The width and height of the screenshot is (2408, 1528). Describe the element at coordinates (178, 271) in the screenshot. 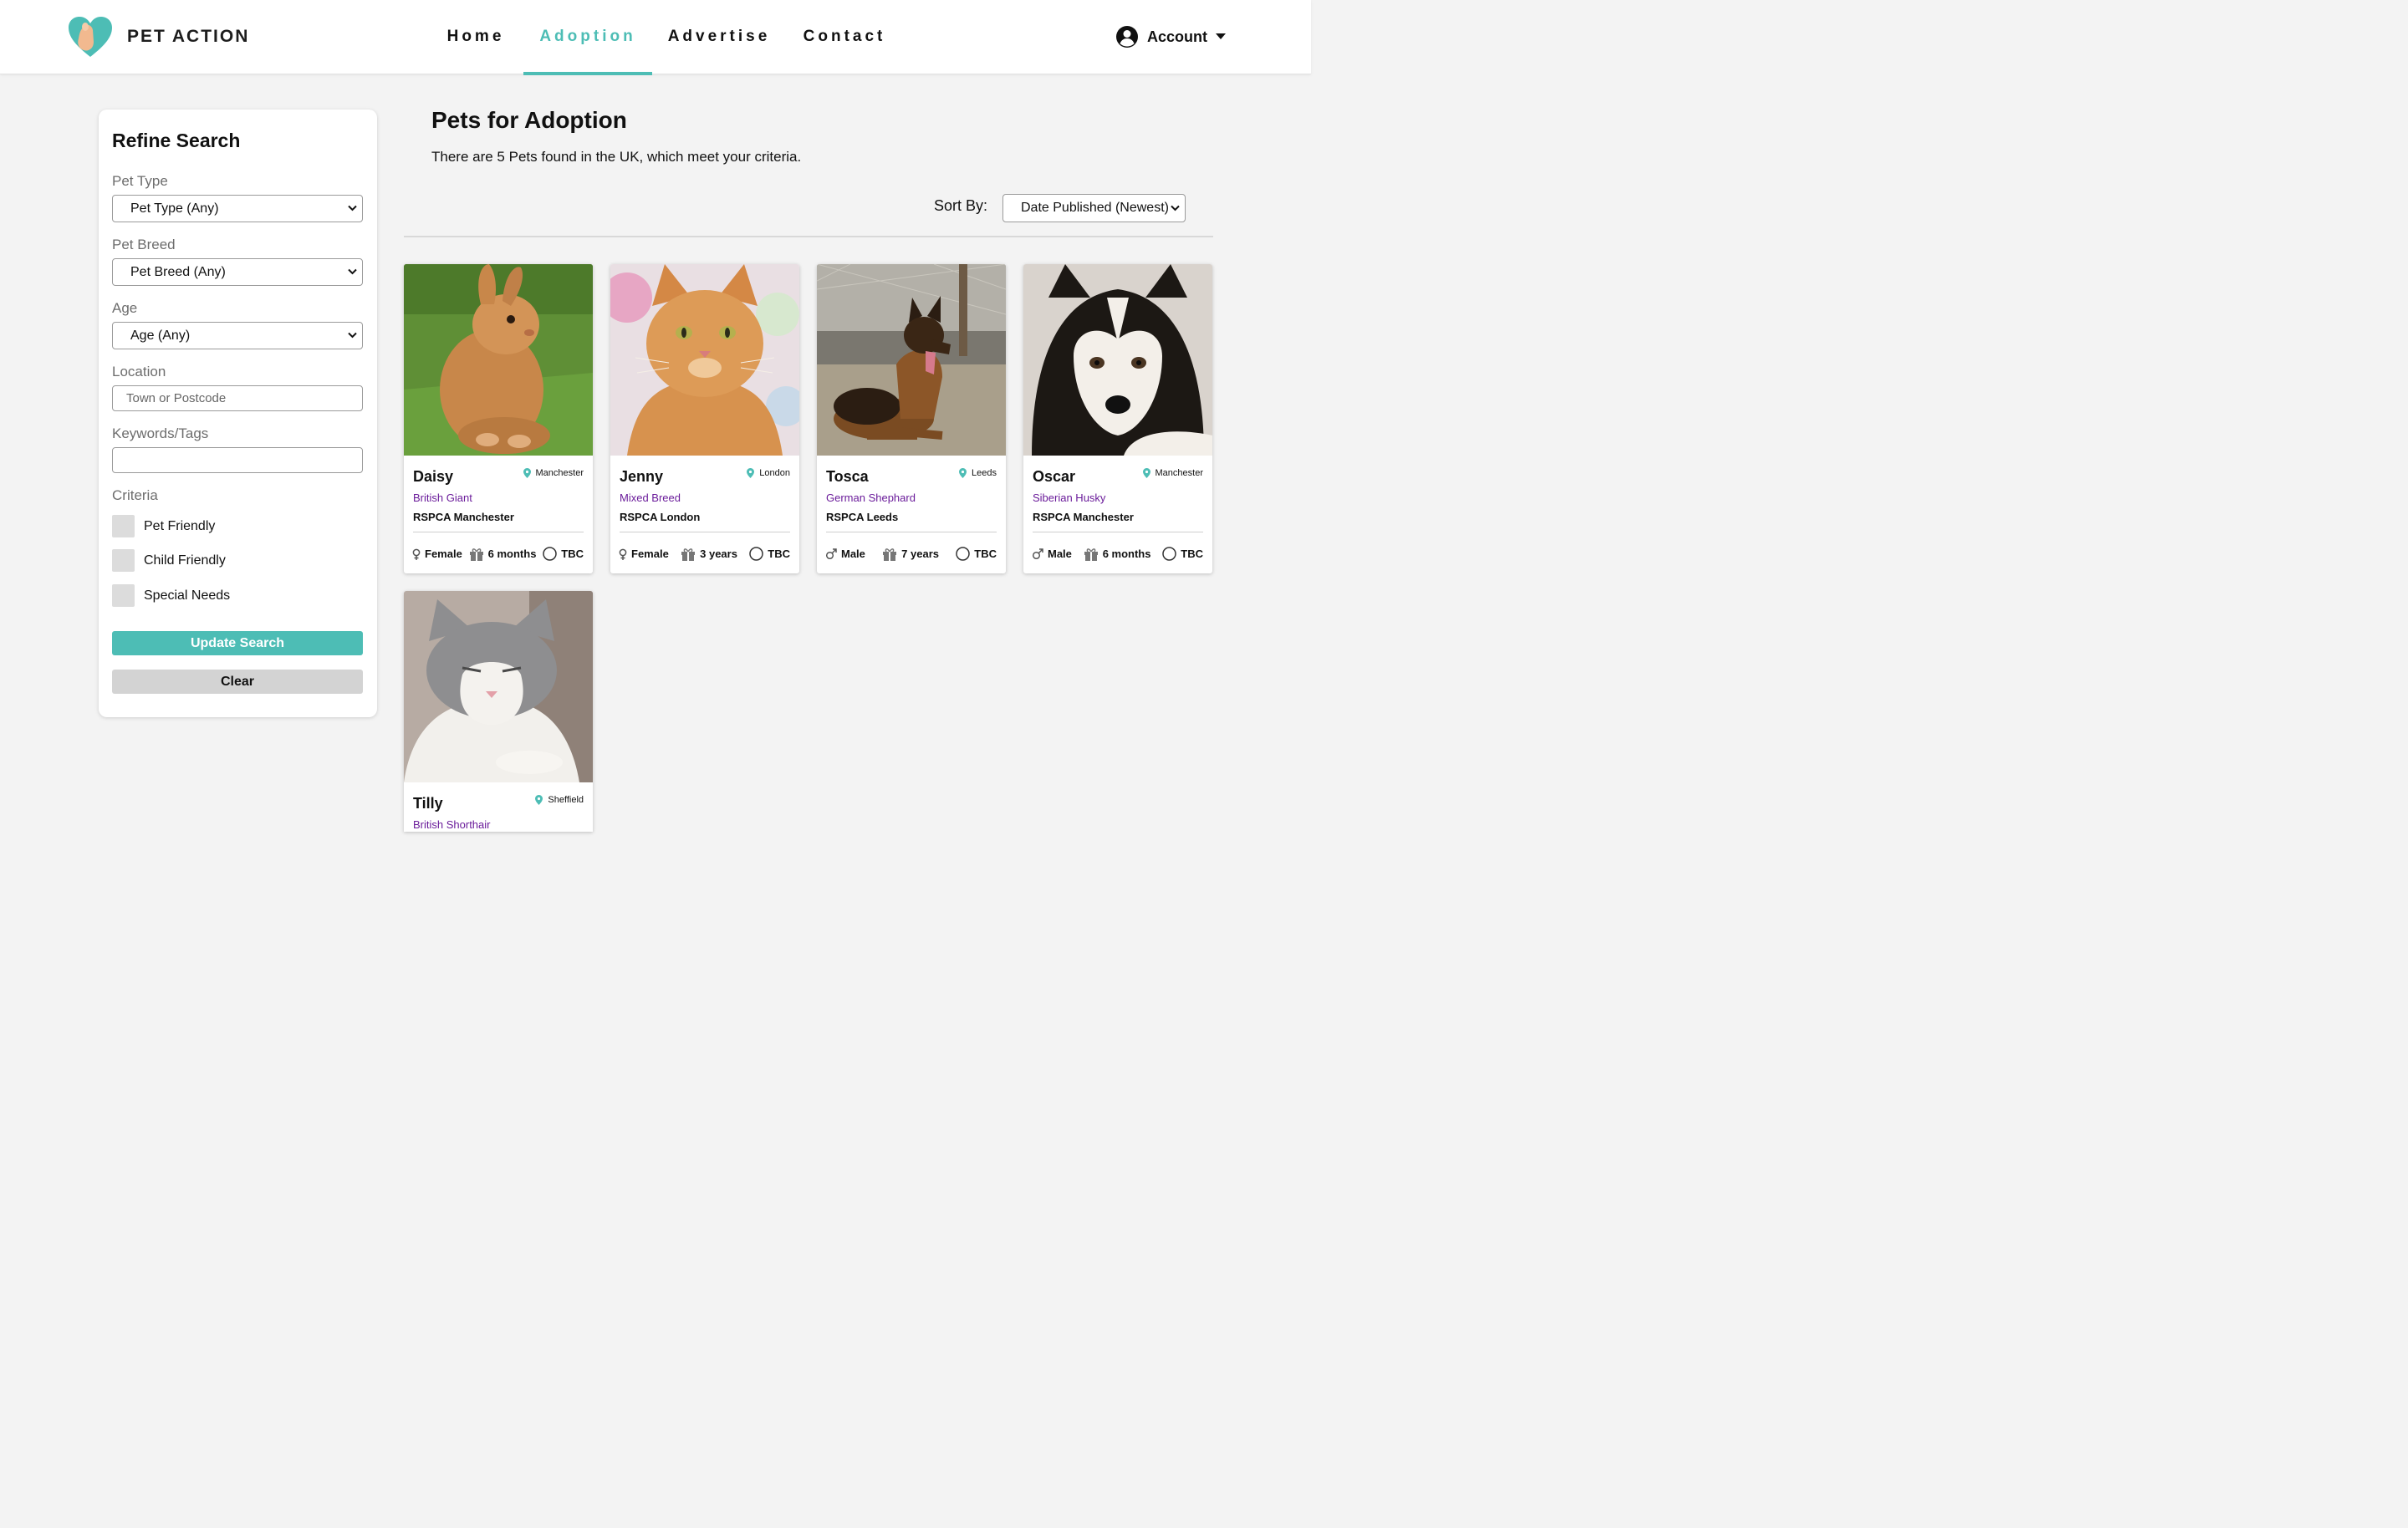

I see `pet-breed-value: Pet Breed (Any)` at that location.